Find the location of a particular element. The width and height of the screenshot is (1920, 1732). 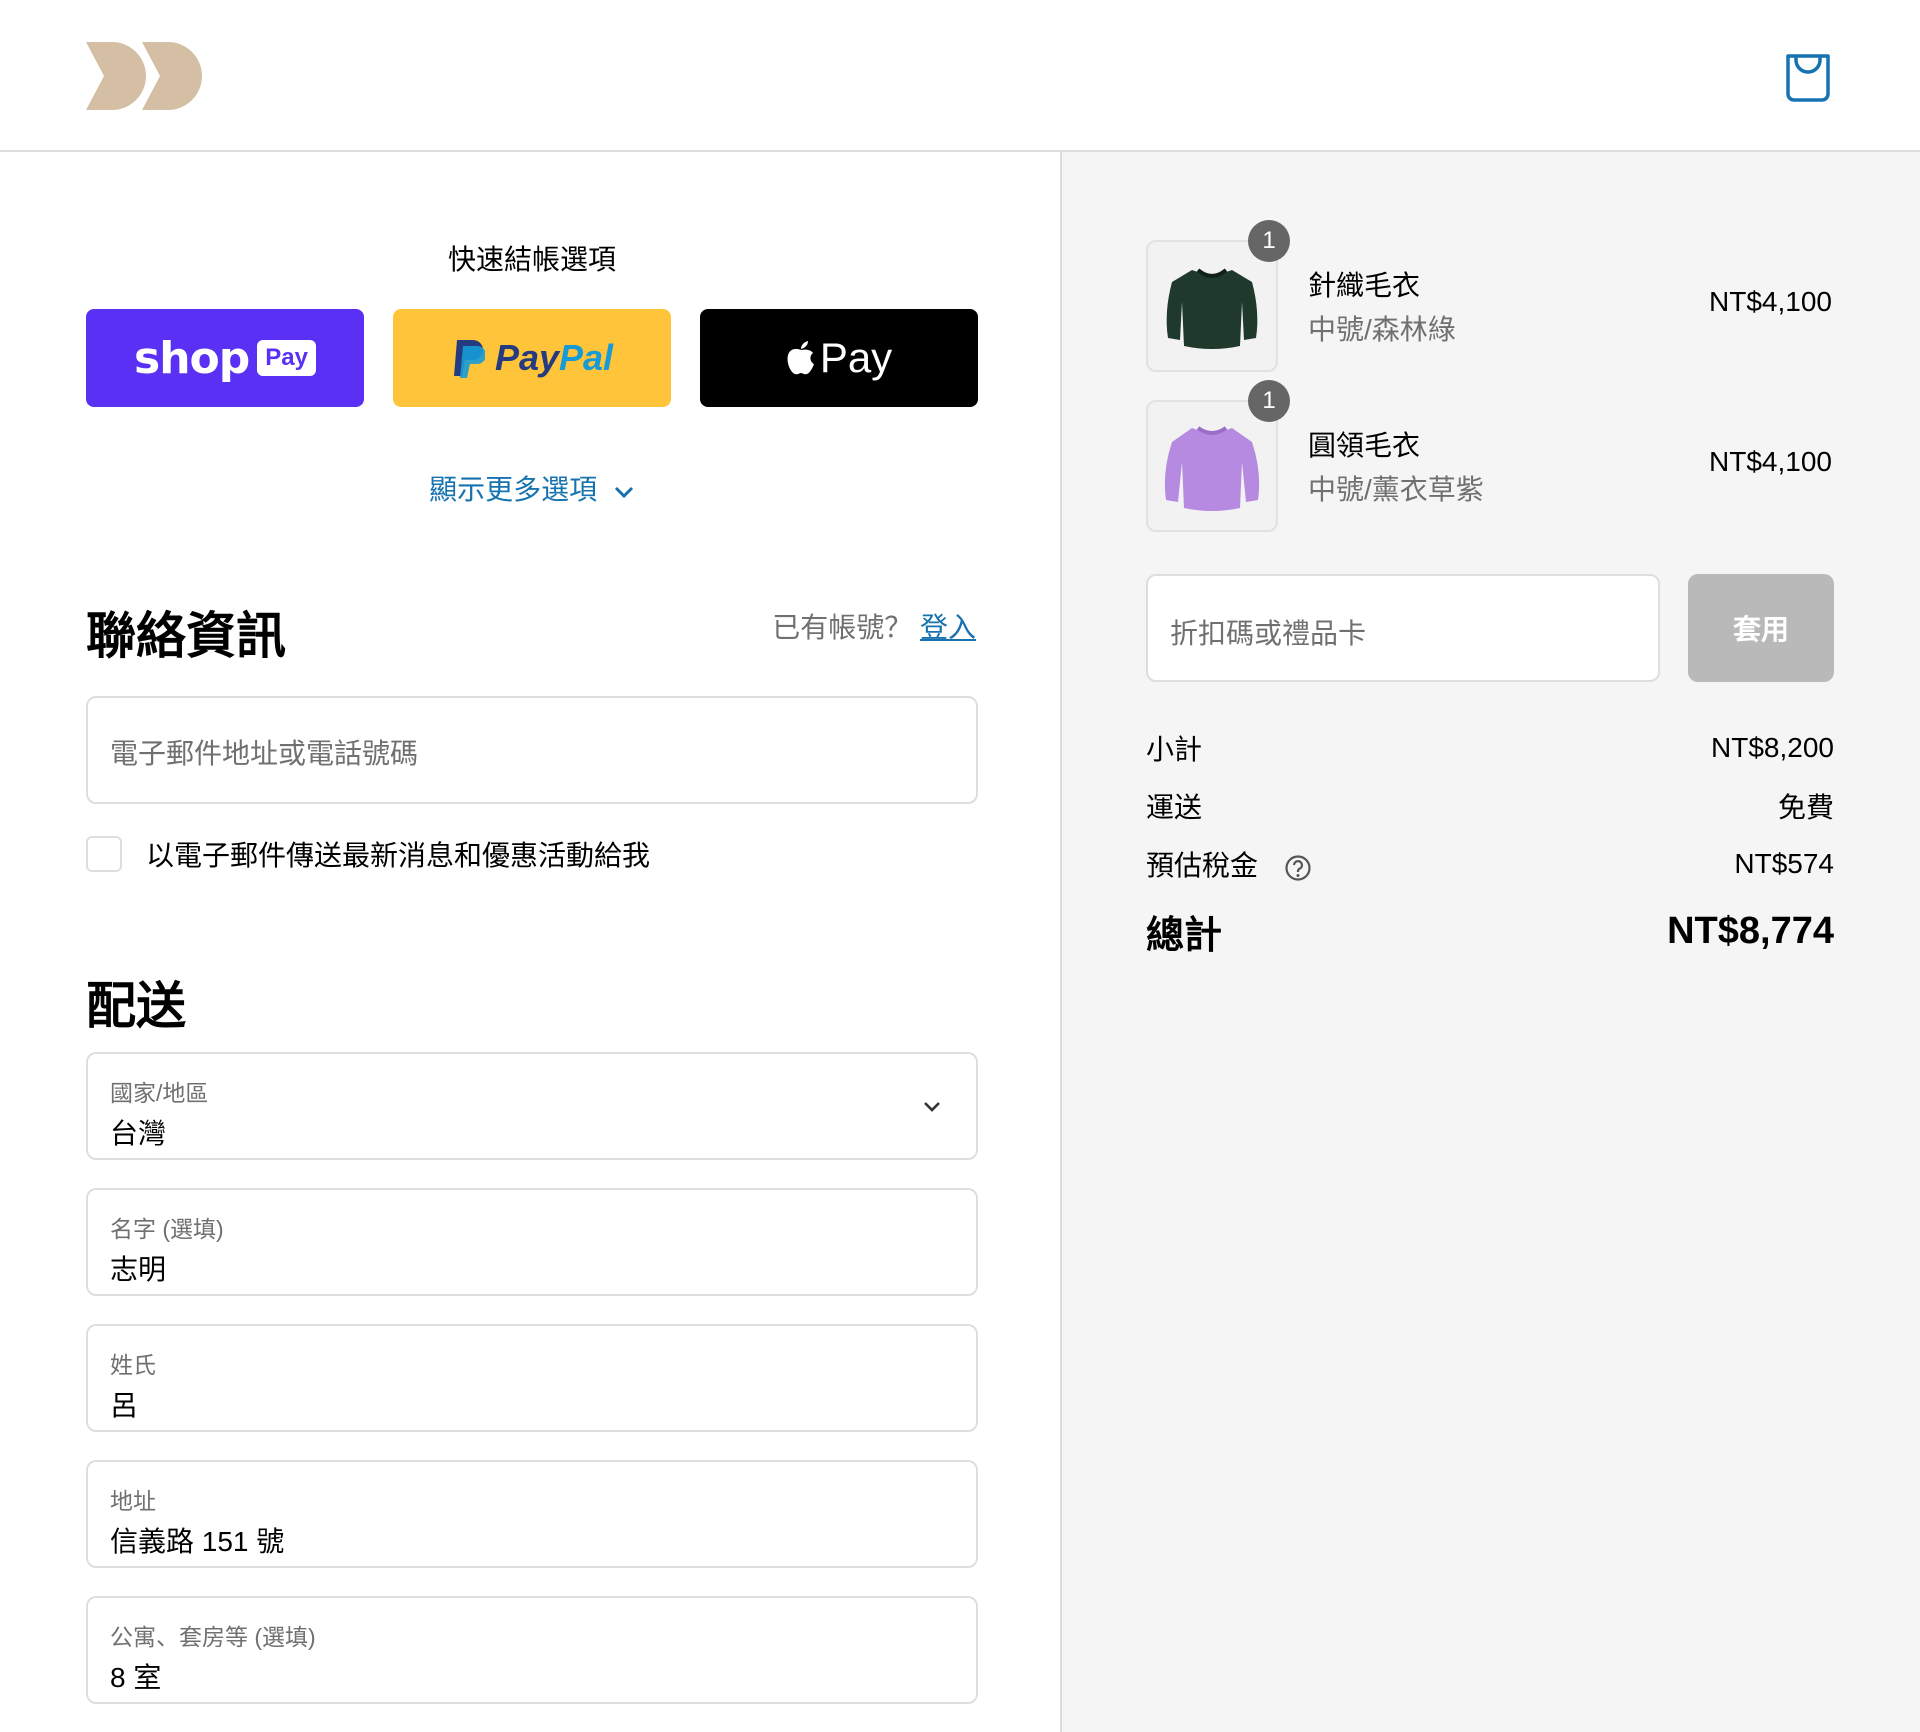

shipping-cost-row: 運送 免費 is located at coordinates (1490, 806).